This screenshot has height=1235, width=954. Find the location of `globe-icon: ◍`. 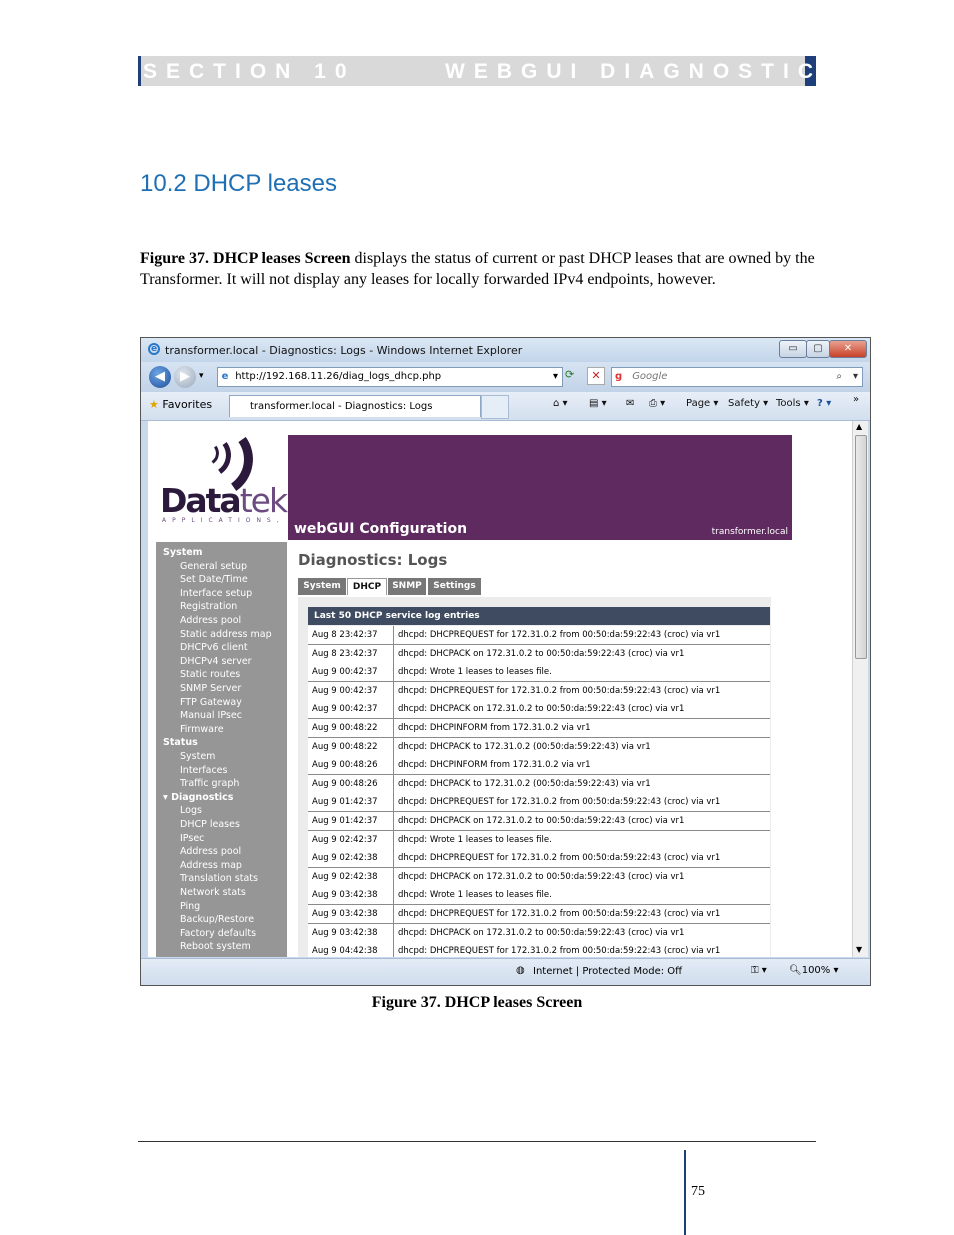

globe-icon: ◍ is located at coordinates (520, 970).